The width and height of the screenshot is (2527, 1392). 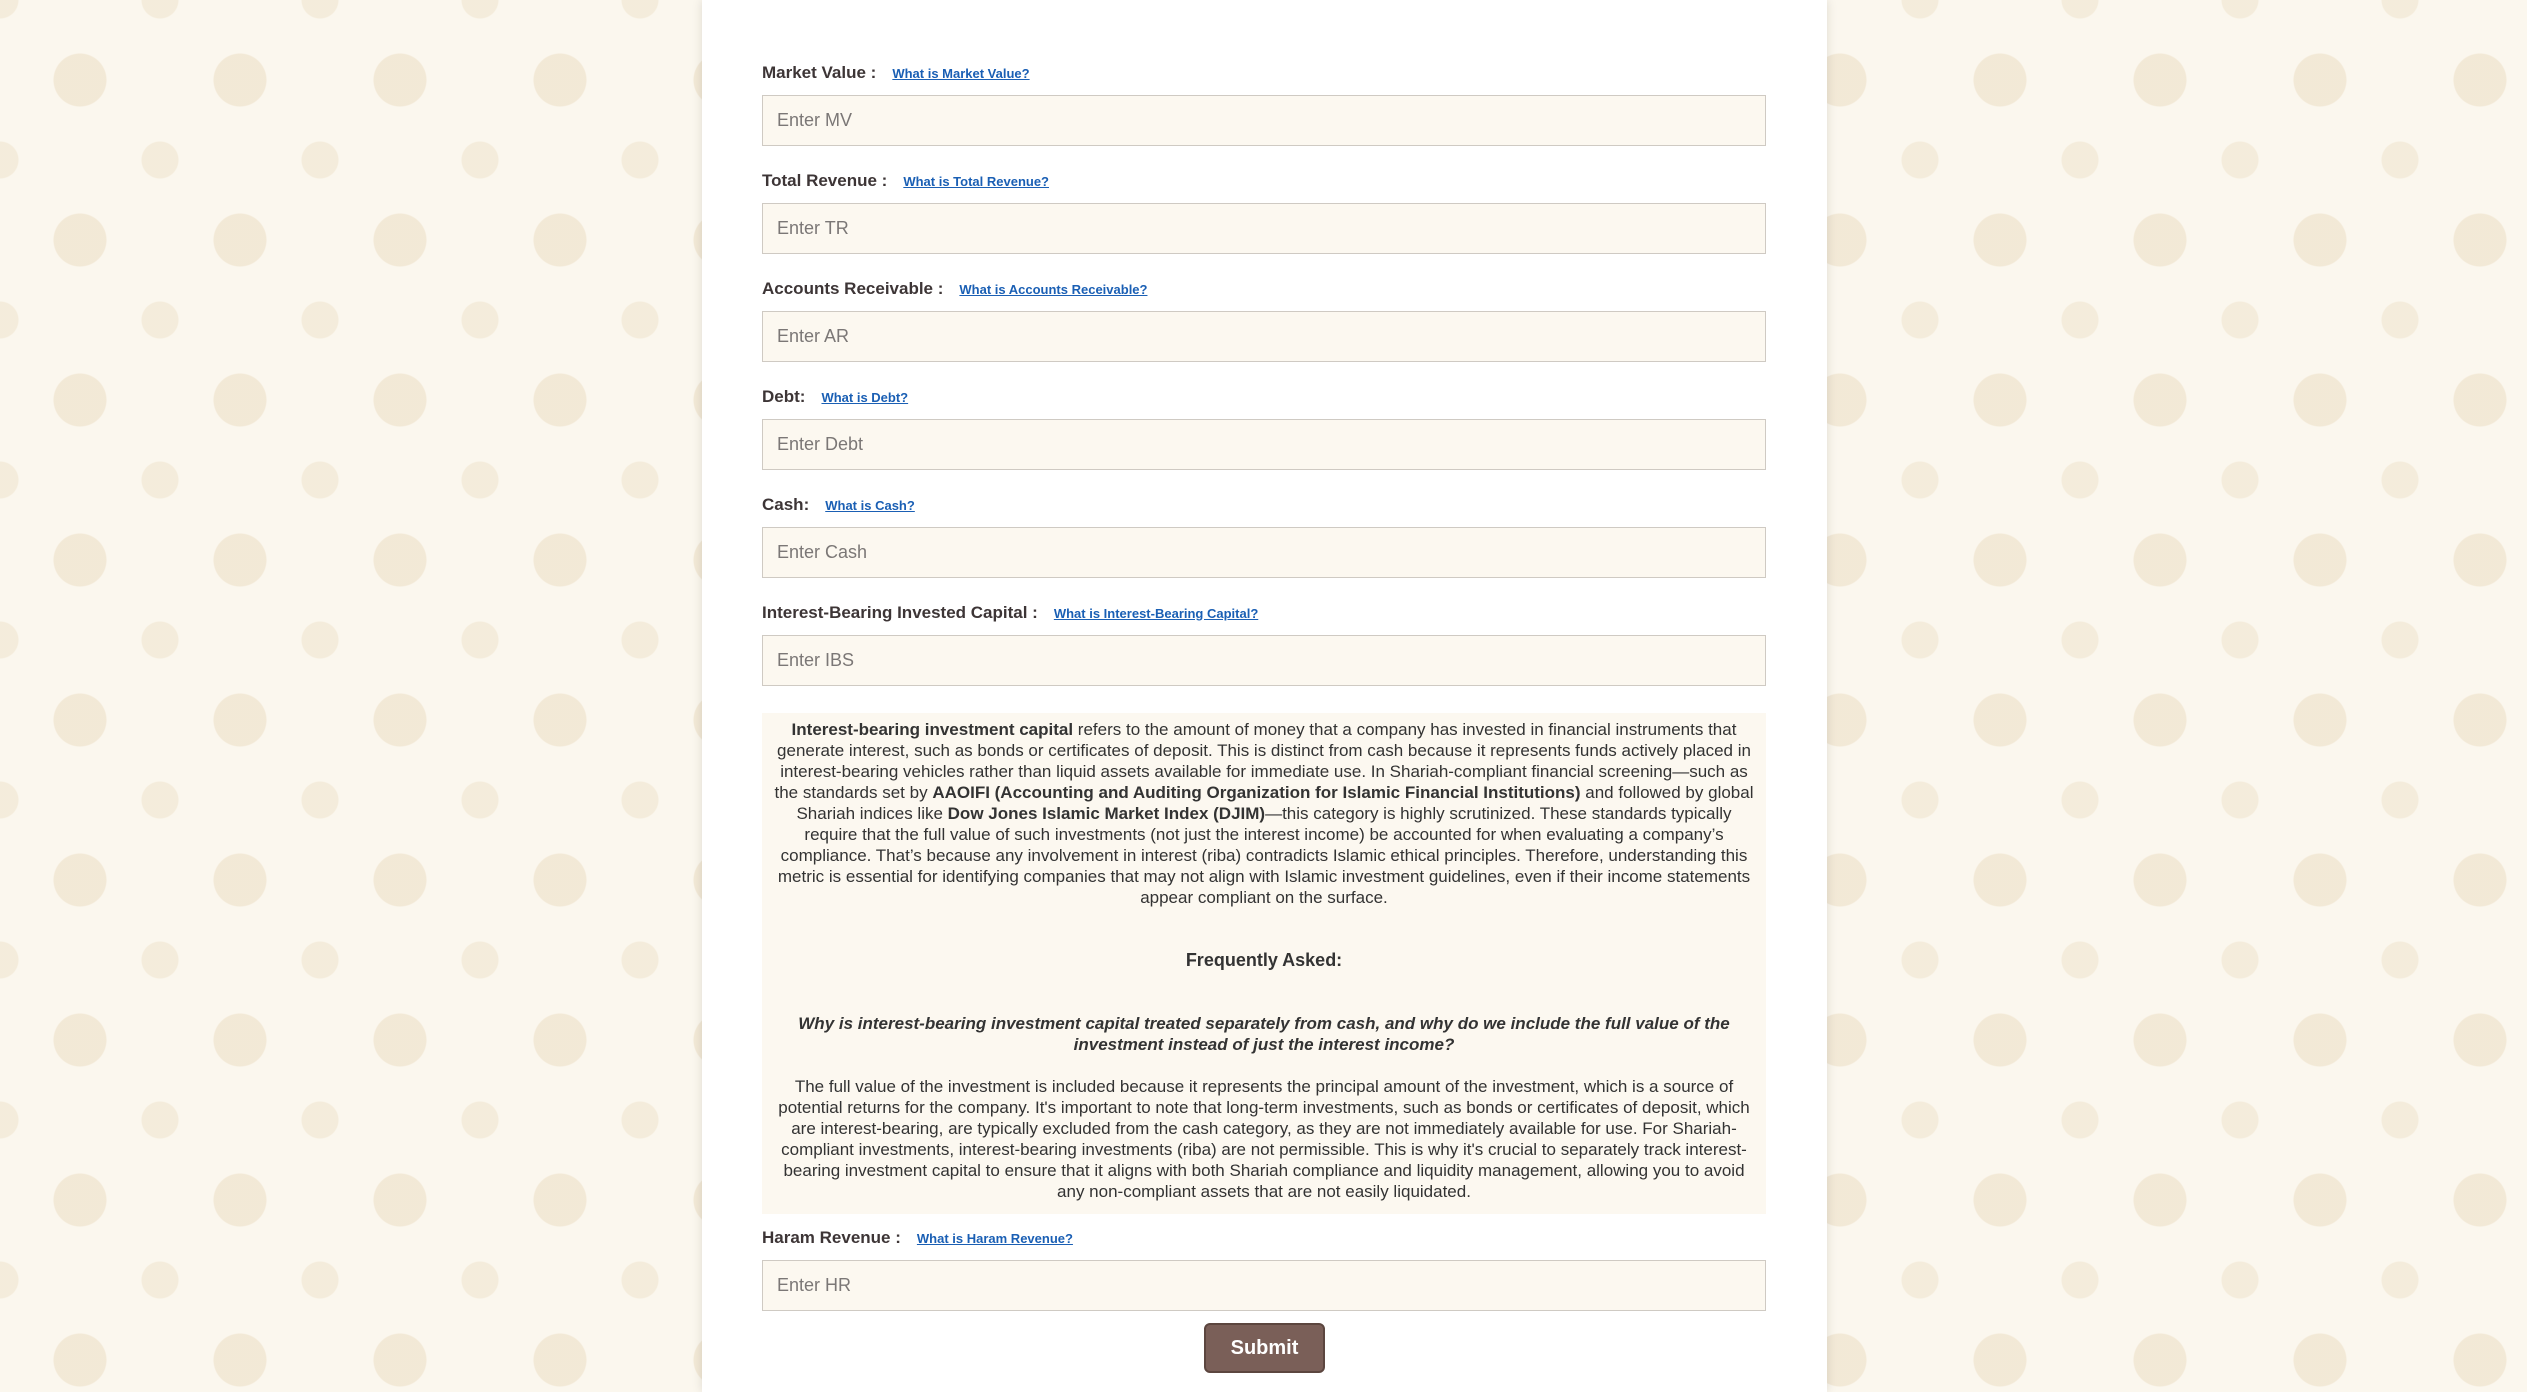 What do you see at coordinates (976, 181) in the screenshot?
I see `what-is-total-revenue-link: What is Total Revenue?` at bounding box center [976, 181].